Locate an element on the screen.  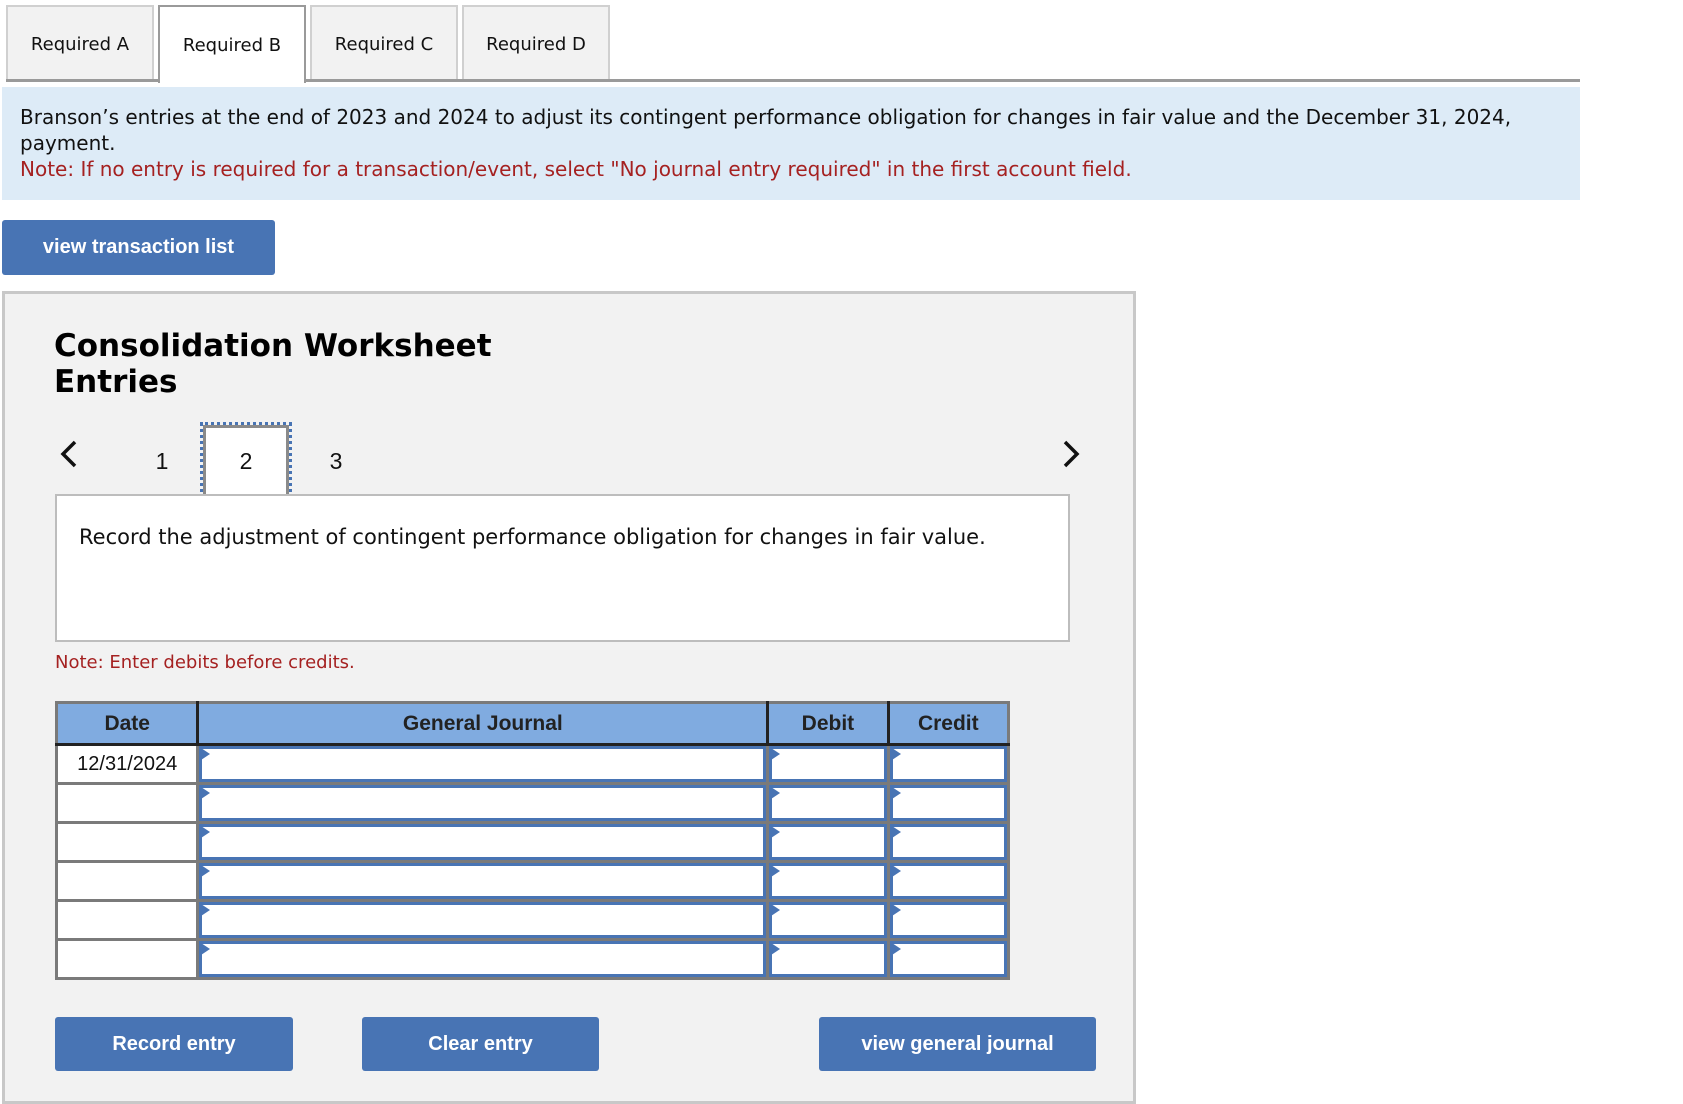
journal-row: 12/31/2024 is located at coordinates (532, 764).